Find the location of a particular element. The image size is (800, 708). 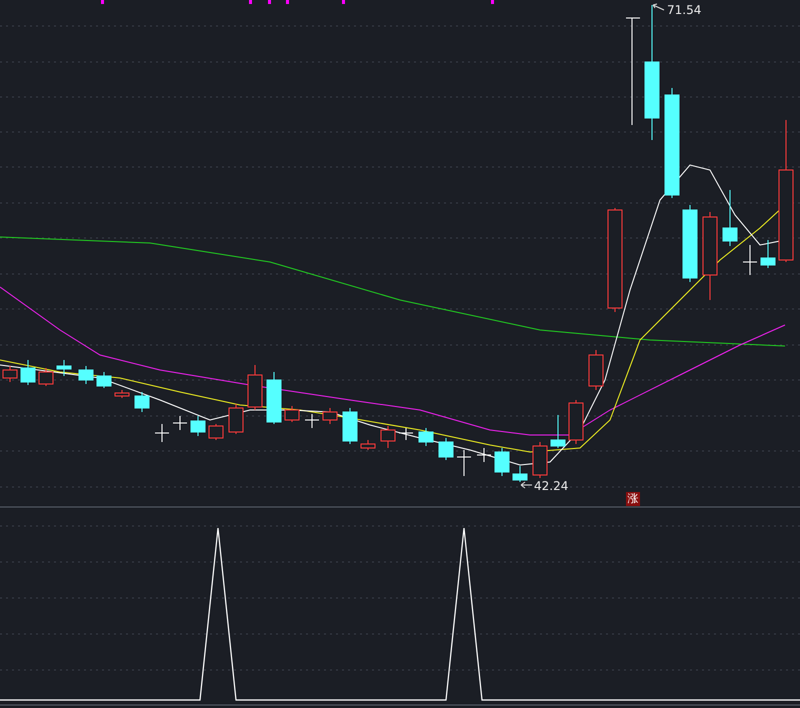

high-price-leader is located at coordinates (658, 7).